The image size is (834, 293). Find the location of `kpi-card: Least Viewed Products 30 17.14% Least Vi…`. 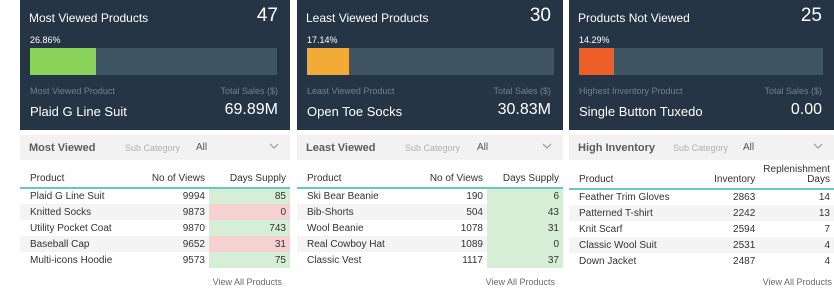

kpi-card: Least Viewed Products 30 17.14% Least Vi… is located at coordinates (430, 65).